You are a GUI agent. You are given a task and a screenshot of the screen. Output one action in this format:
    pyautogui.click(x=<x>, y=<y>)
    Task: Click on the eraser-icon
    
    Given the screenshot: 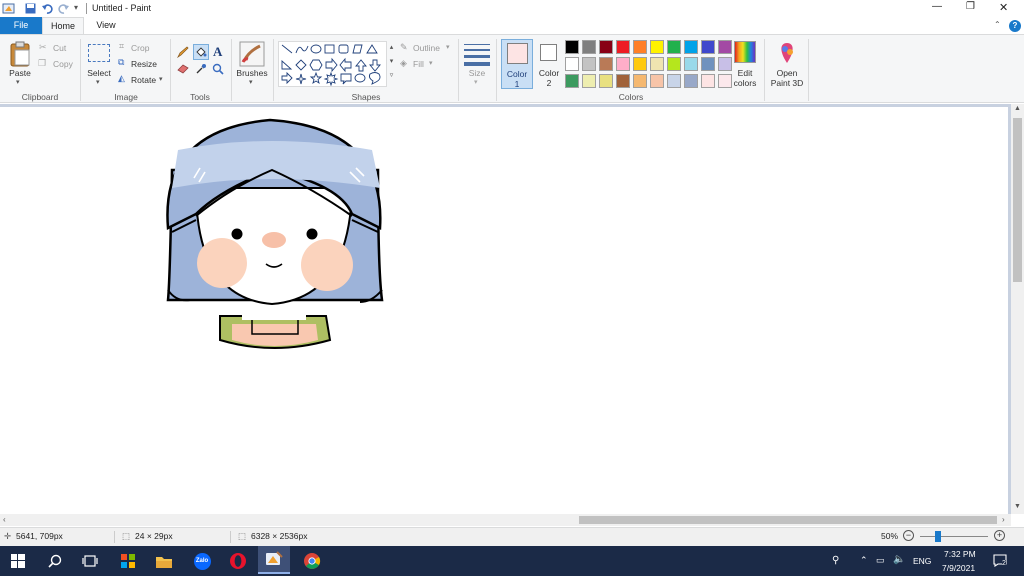 What is the action you would take?
    pyautogui.click(x=183, y=68)
    